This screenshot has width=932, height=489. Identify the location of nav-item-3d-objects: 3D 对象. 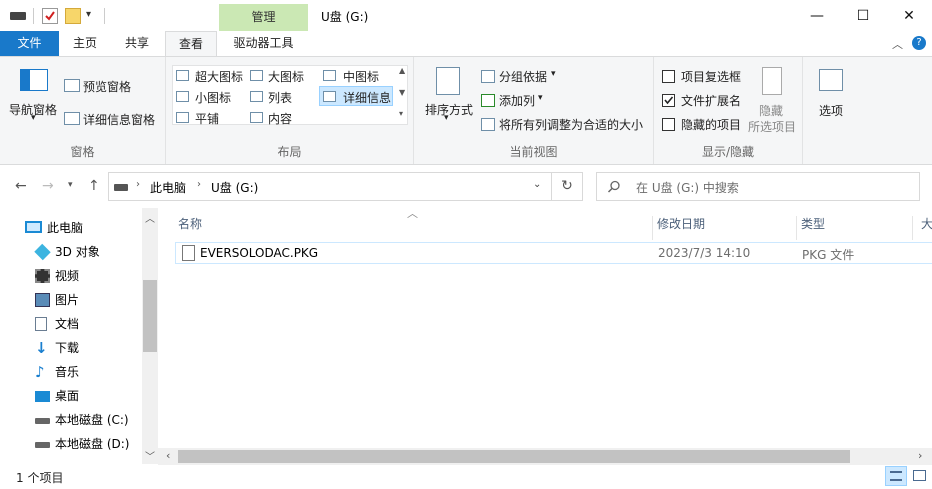
(67, 252).